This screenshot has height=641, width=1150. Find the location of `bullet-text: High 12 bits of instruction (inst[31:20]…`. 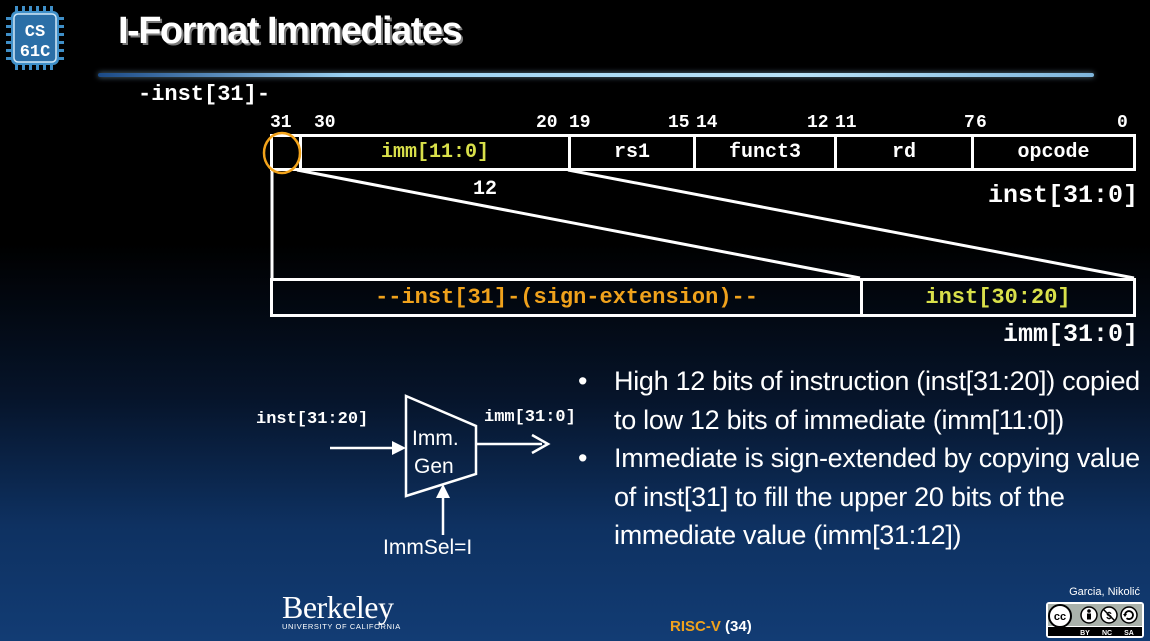

bullet-text: High 12 bits of instruction (inst[31:20]… is located at coordinates (877, 400).